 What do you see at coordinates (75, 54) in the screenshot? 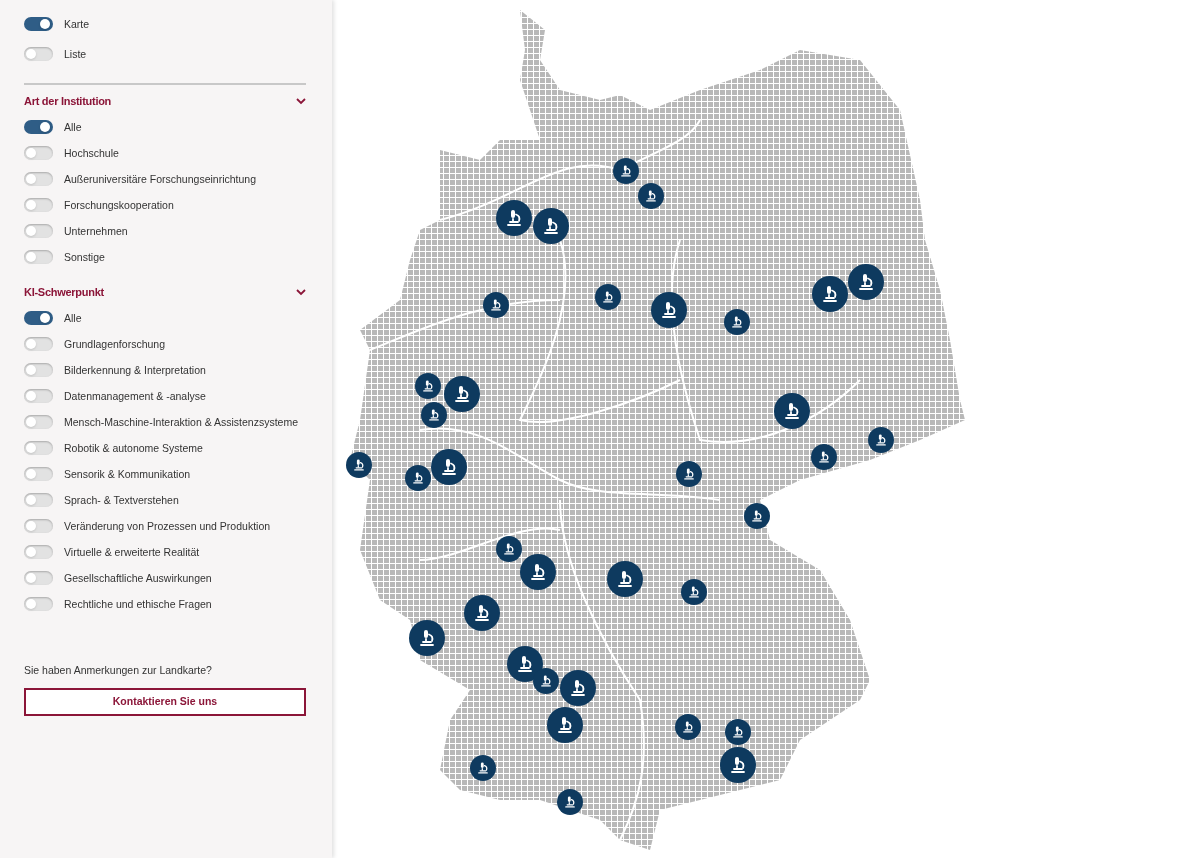
I see `toggle-label: Liste` at bounding box center [75, 54].